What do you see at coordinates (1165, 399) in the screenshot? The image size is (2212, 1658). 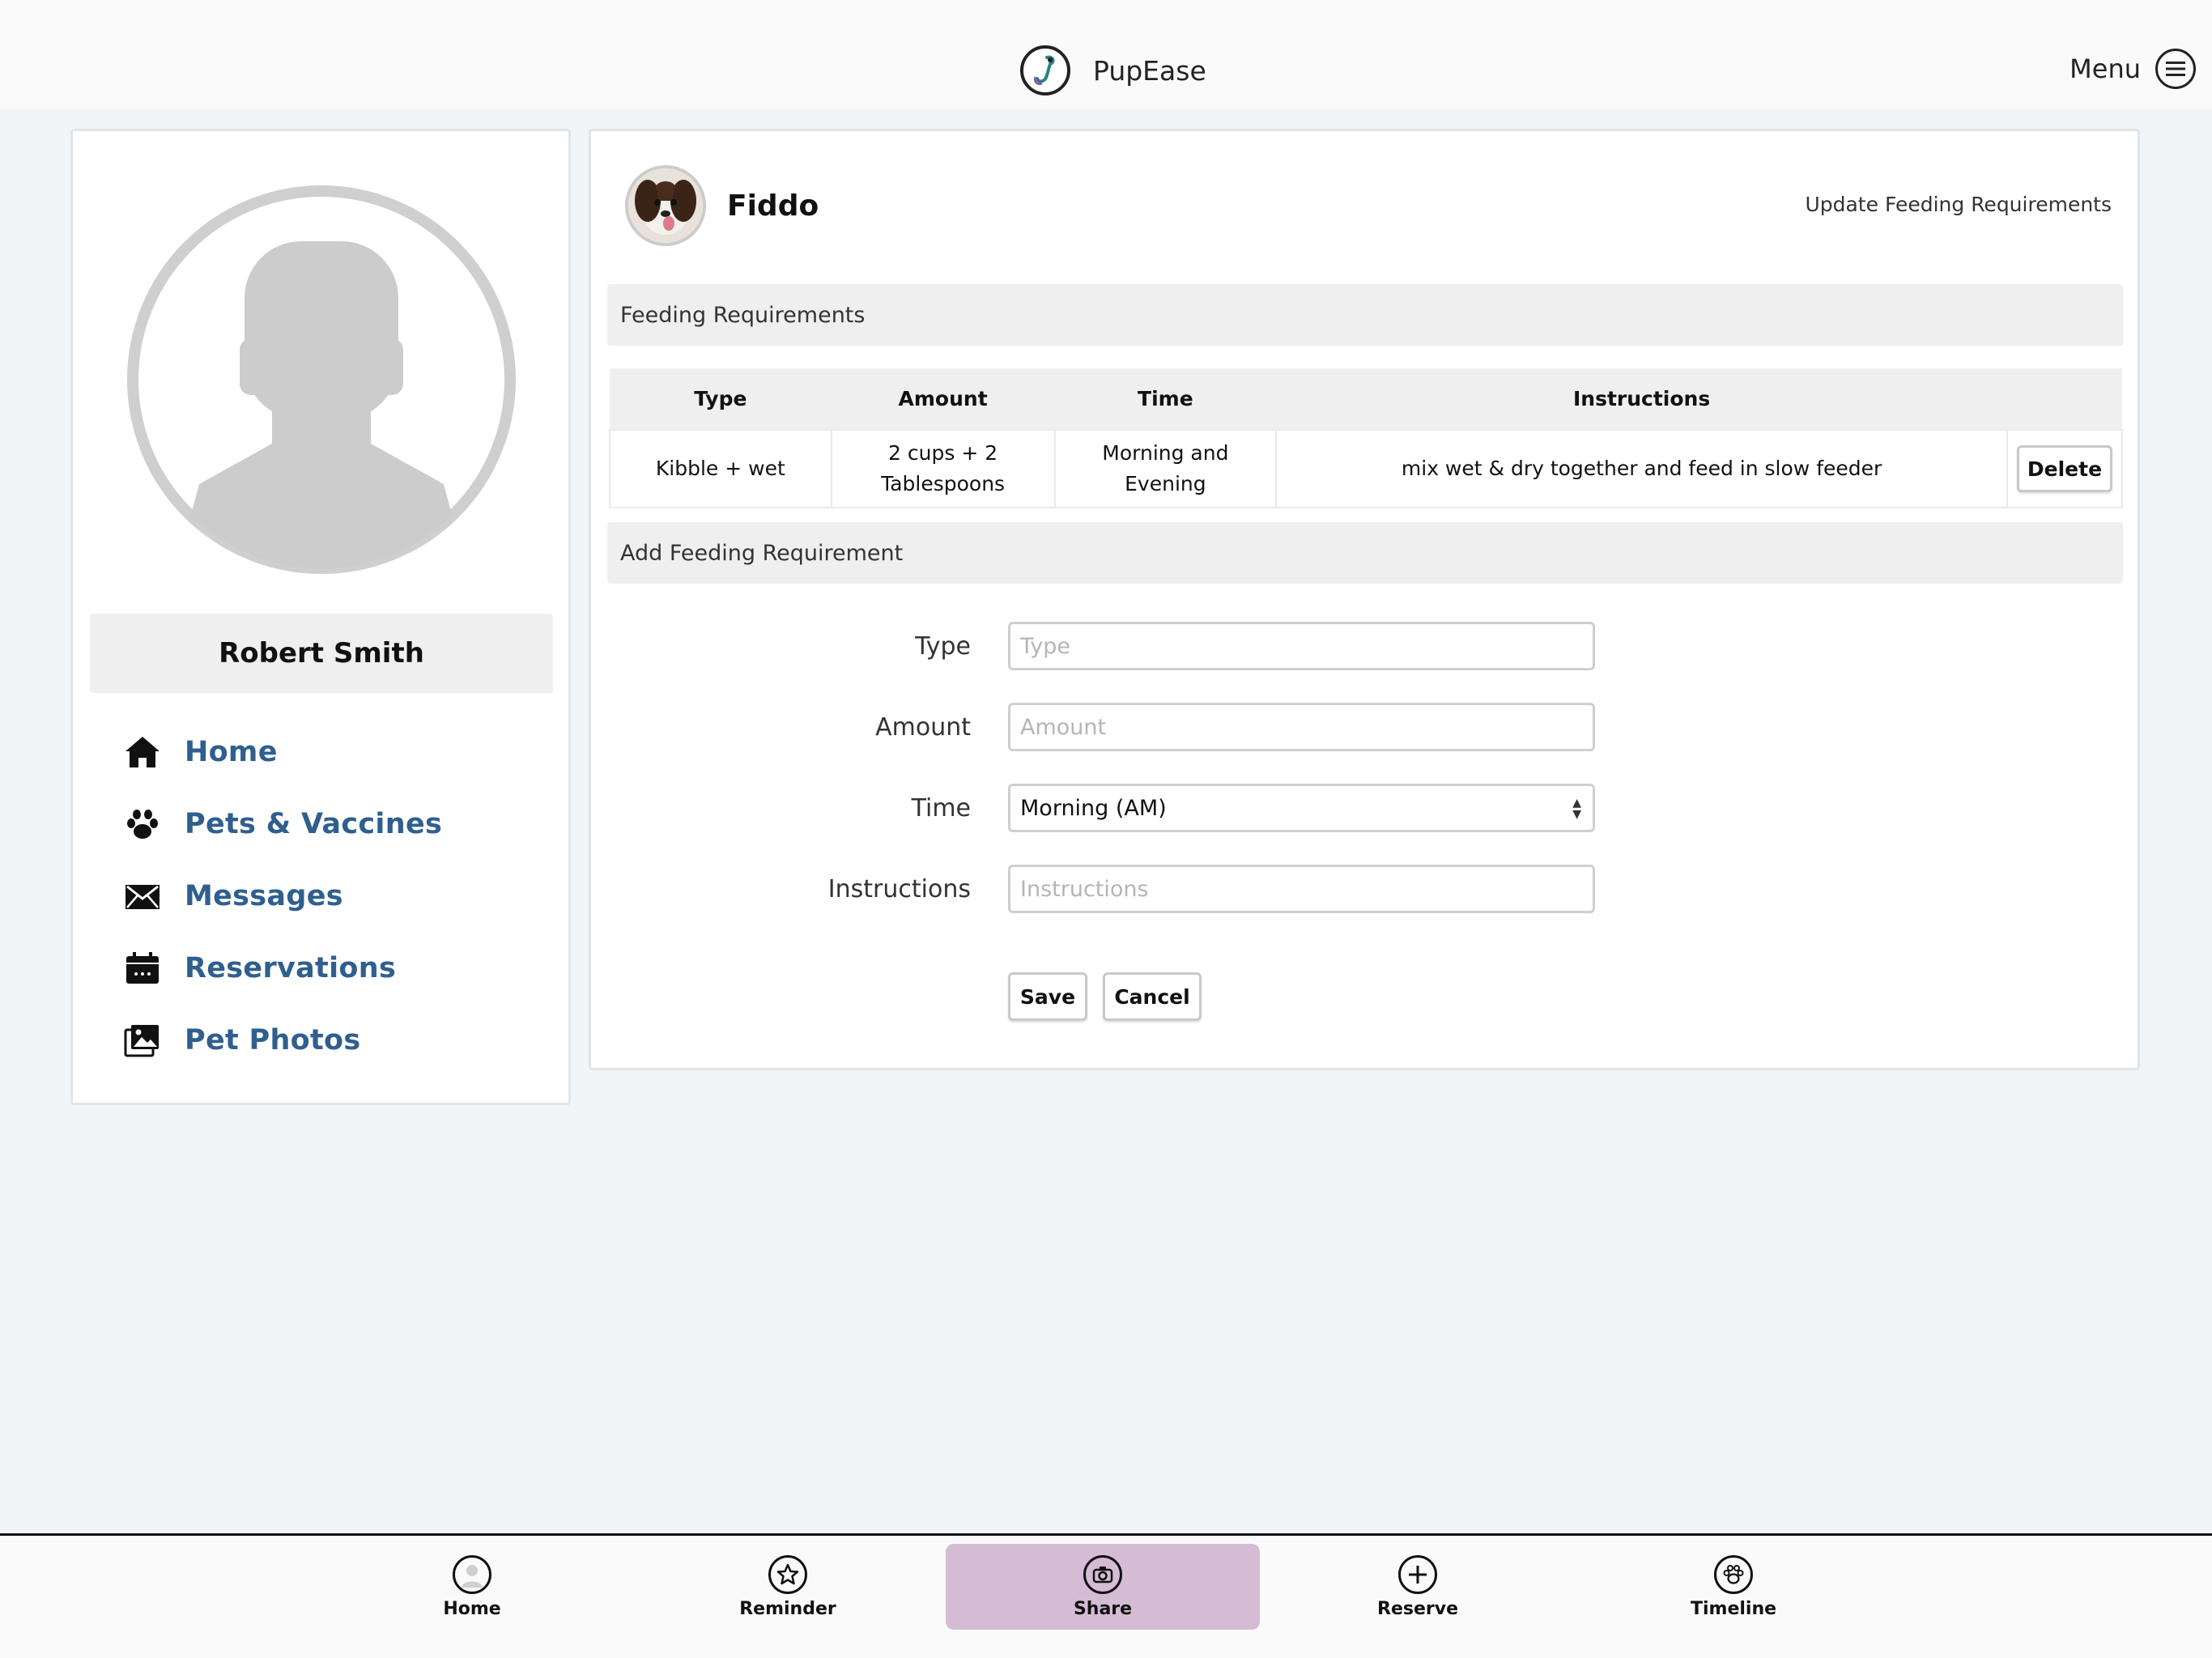 I see `column-header-time: Time` at bounding box center [1165, 399].